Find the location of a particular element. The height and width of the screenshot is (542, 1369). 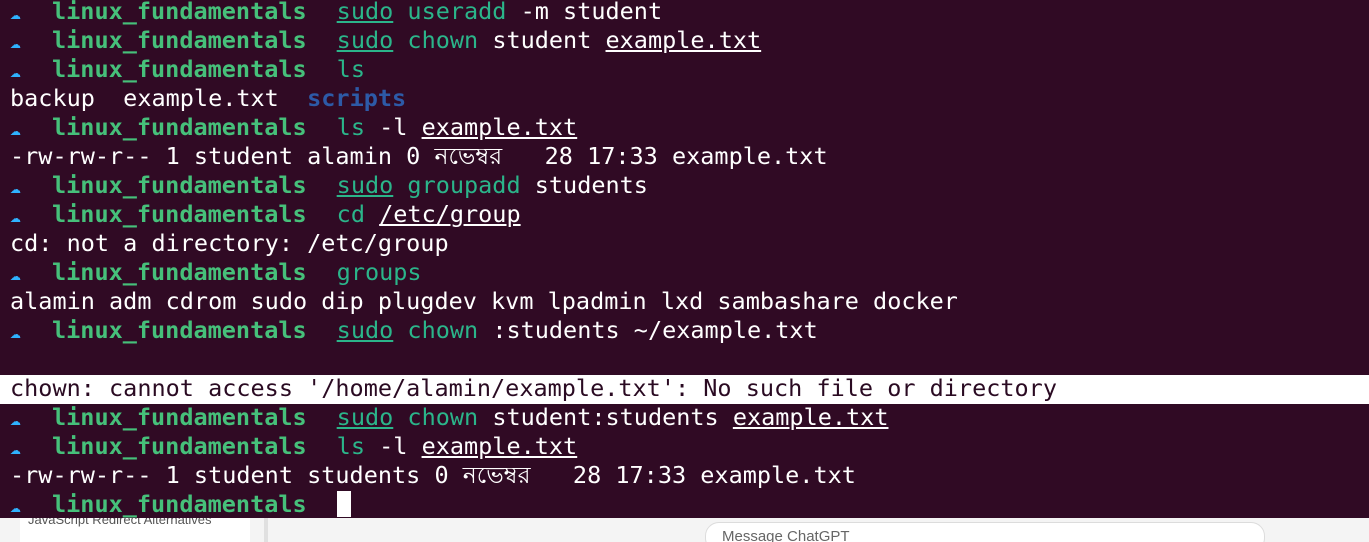

command-args: -m student is located at coordinates (584, 12).